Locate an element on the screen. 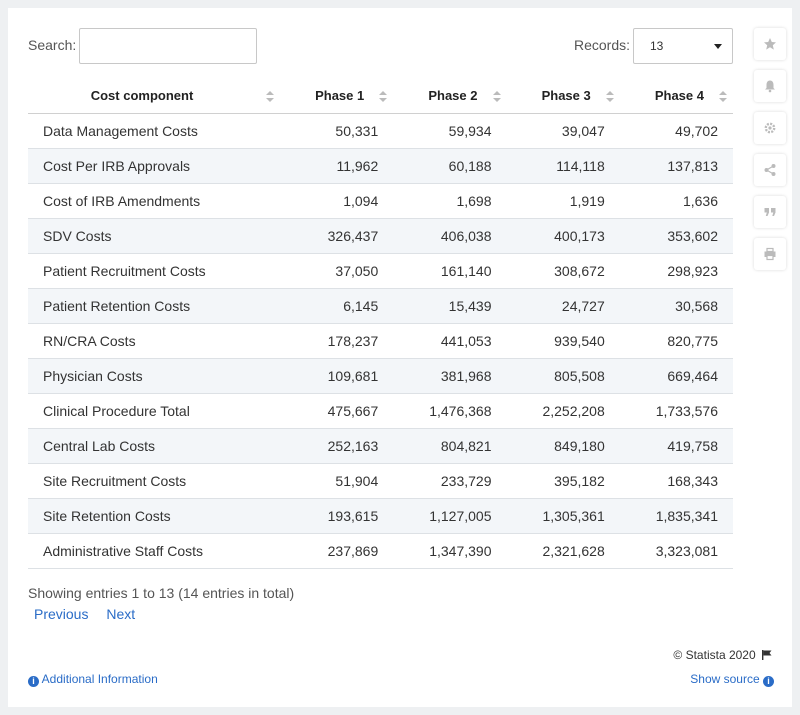 This screenshot has height=715, width=800. cell-name: Physician Costs is located at coordinates (154, 376).